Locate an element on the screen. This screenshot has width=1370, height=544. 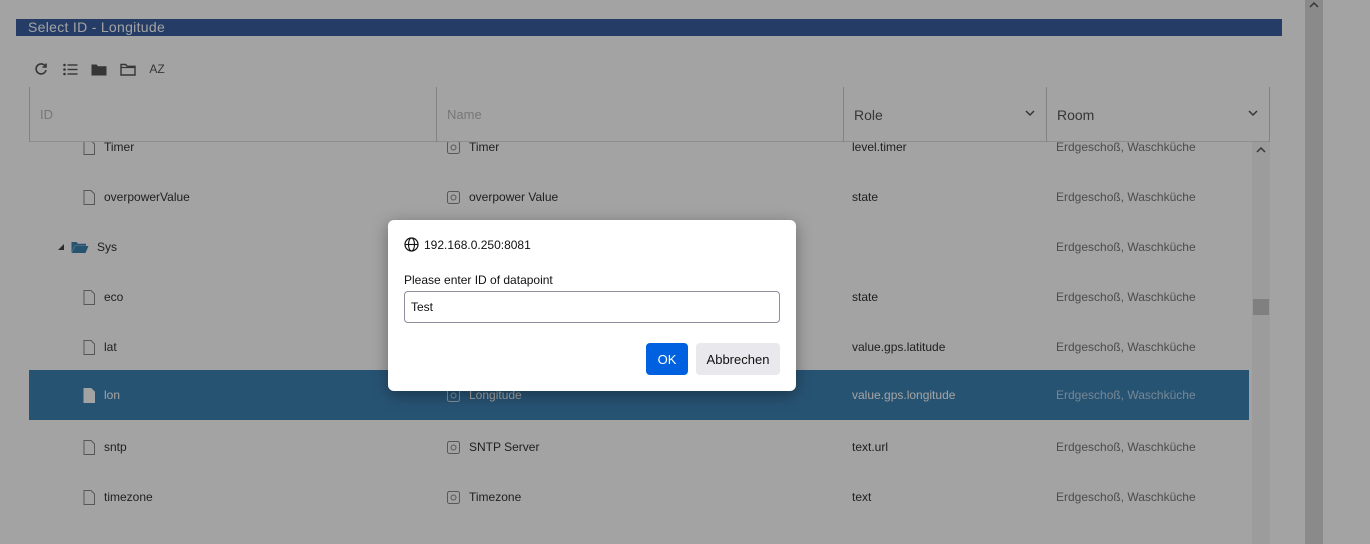
datapoint-id-input is located at coordinates (592, 307).